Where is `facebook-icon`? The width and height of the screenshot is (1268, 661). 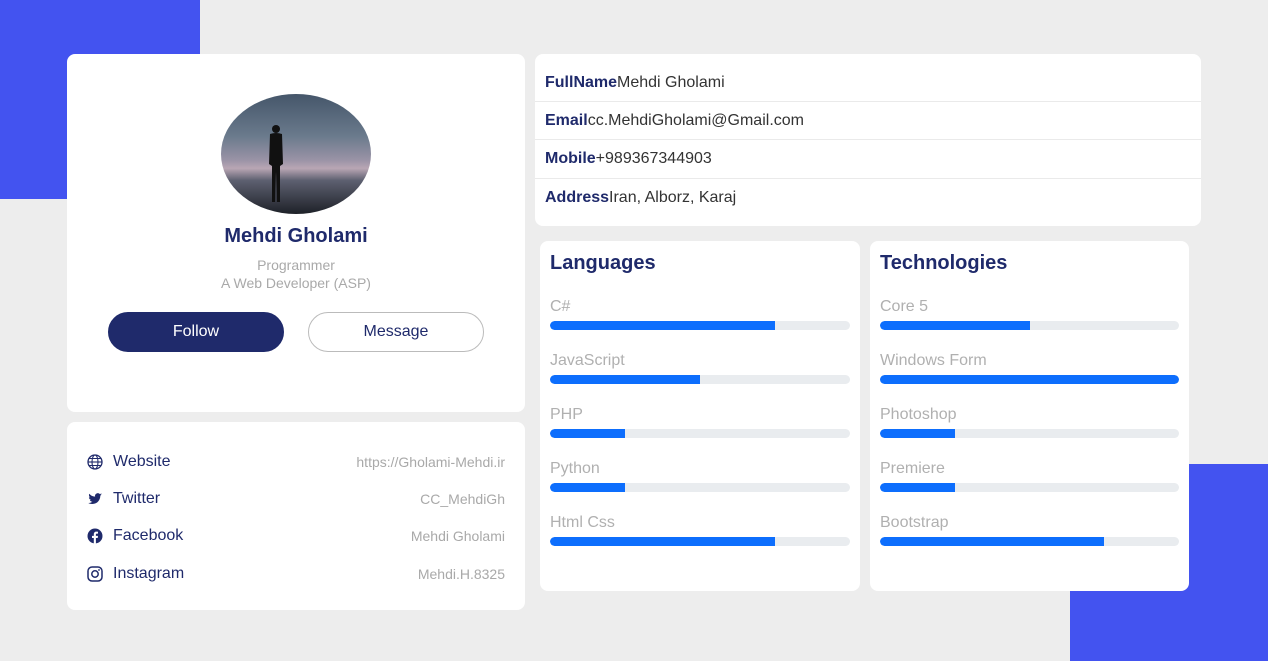
facebook-icon is located at coordinates (95, 536).